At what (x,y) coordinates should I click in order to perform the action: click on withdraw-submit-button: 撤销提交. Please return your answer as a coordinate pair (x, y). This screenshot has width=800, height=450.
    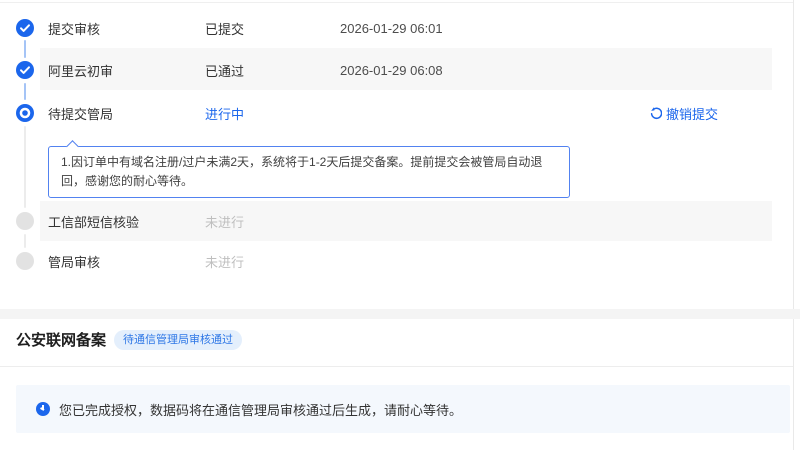
    Looking at the image, I should click on (684, 113).